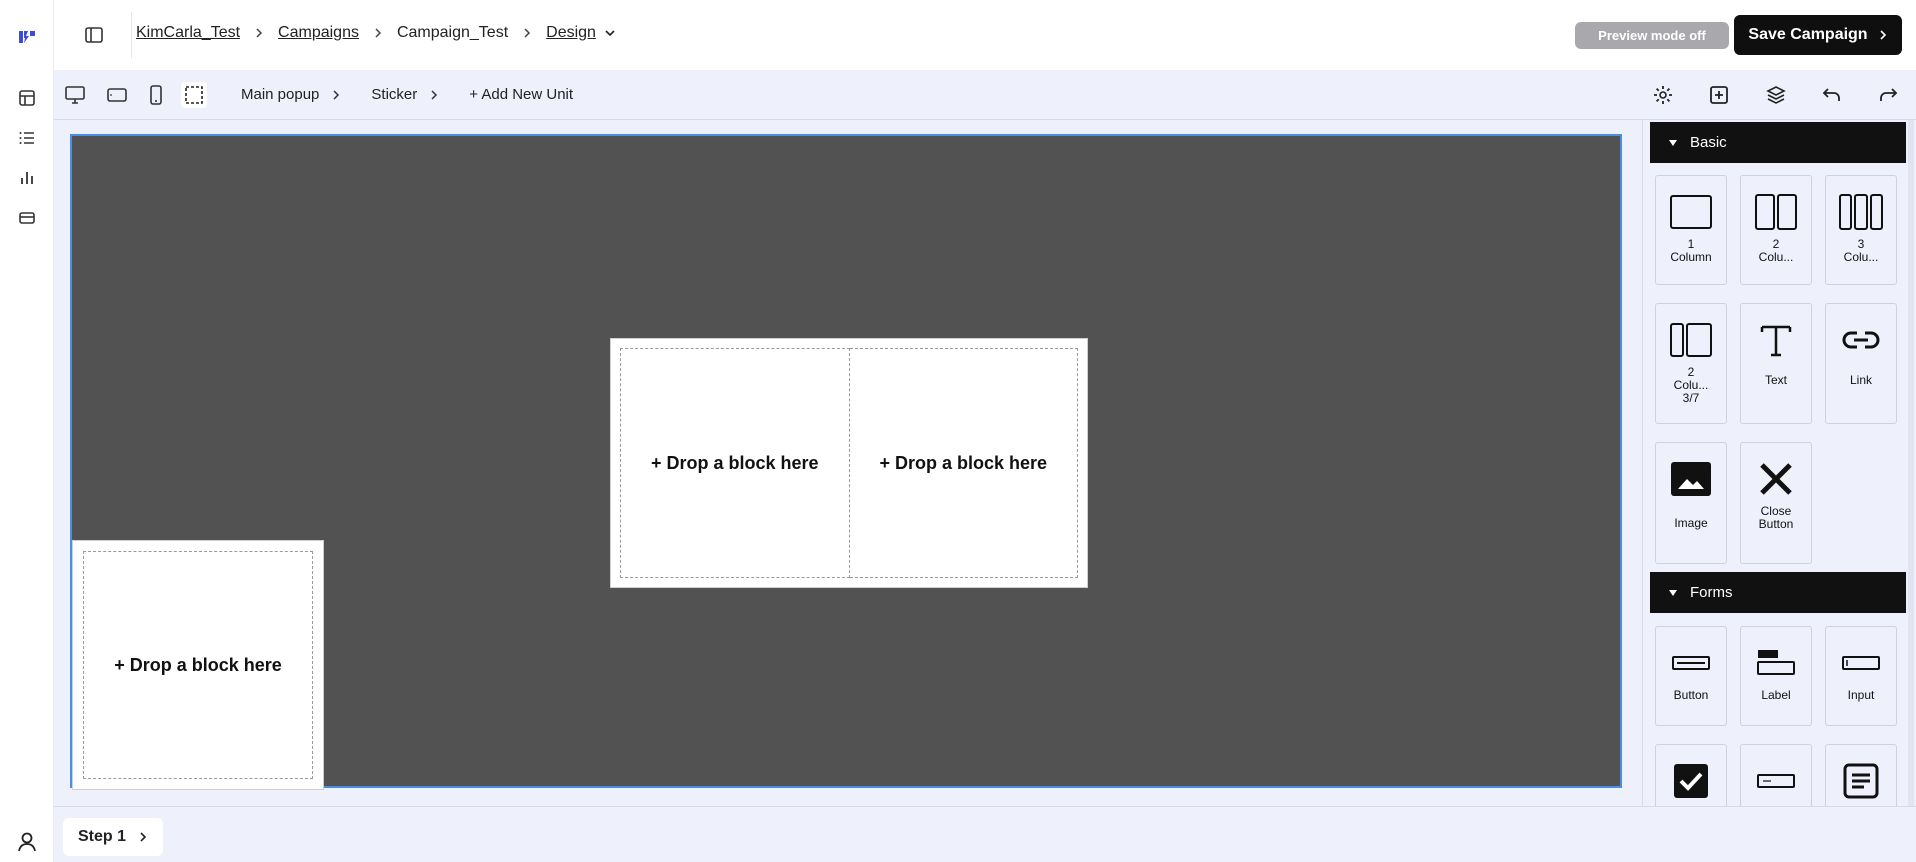  Describe the element at coordinates (1691, 479) in the screenshot. I see `image-icon` at that location.